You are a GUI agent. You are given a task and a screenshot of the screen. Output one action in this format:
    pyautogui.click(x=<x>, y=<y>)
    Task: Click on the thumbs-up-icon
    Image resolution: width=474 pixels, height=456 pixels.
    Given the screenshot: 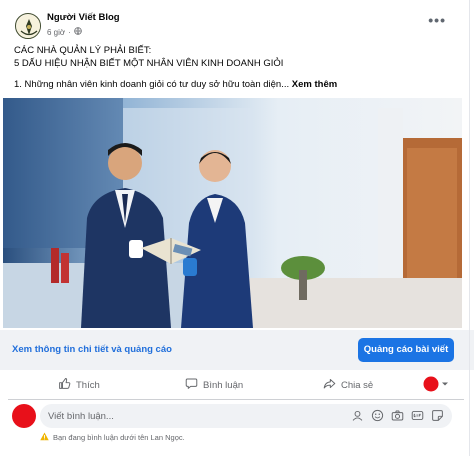 What is the action you would take?
    pyautogui.click(x=64, y=385)
    